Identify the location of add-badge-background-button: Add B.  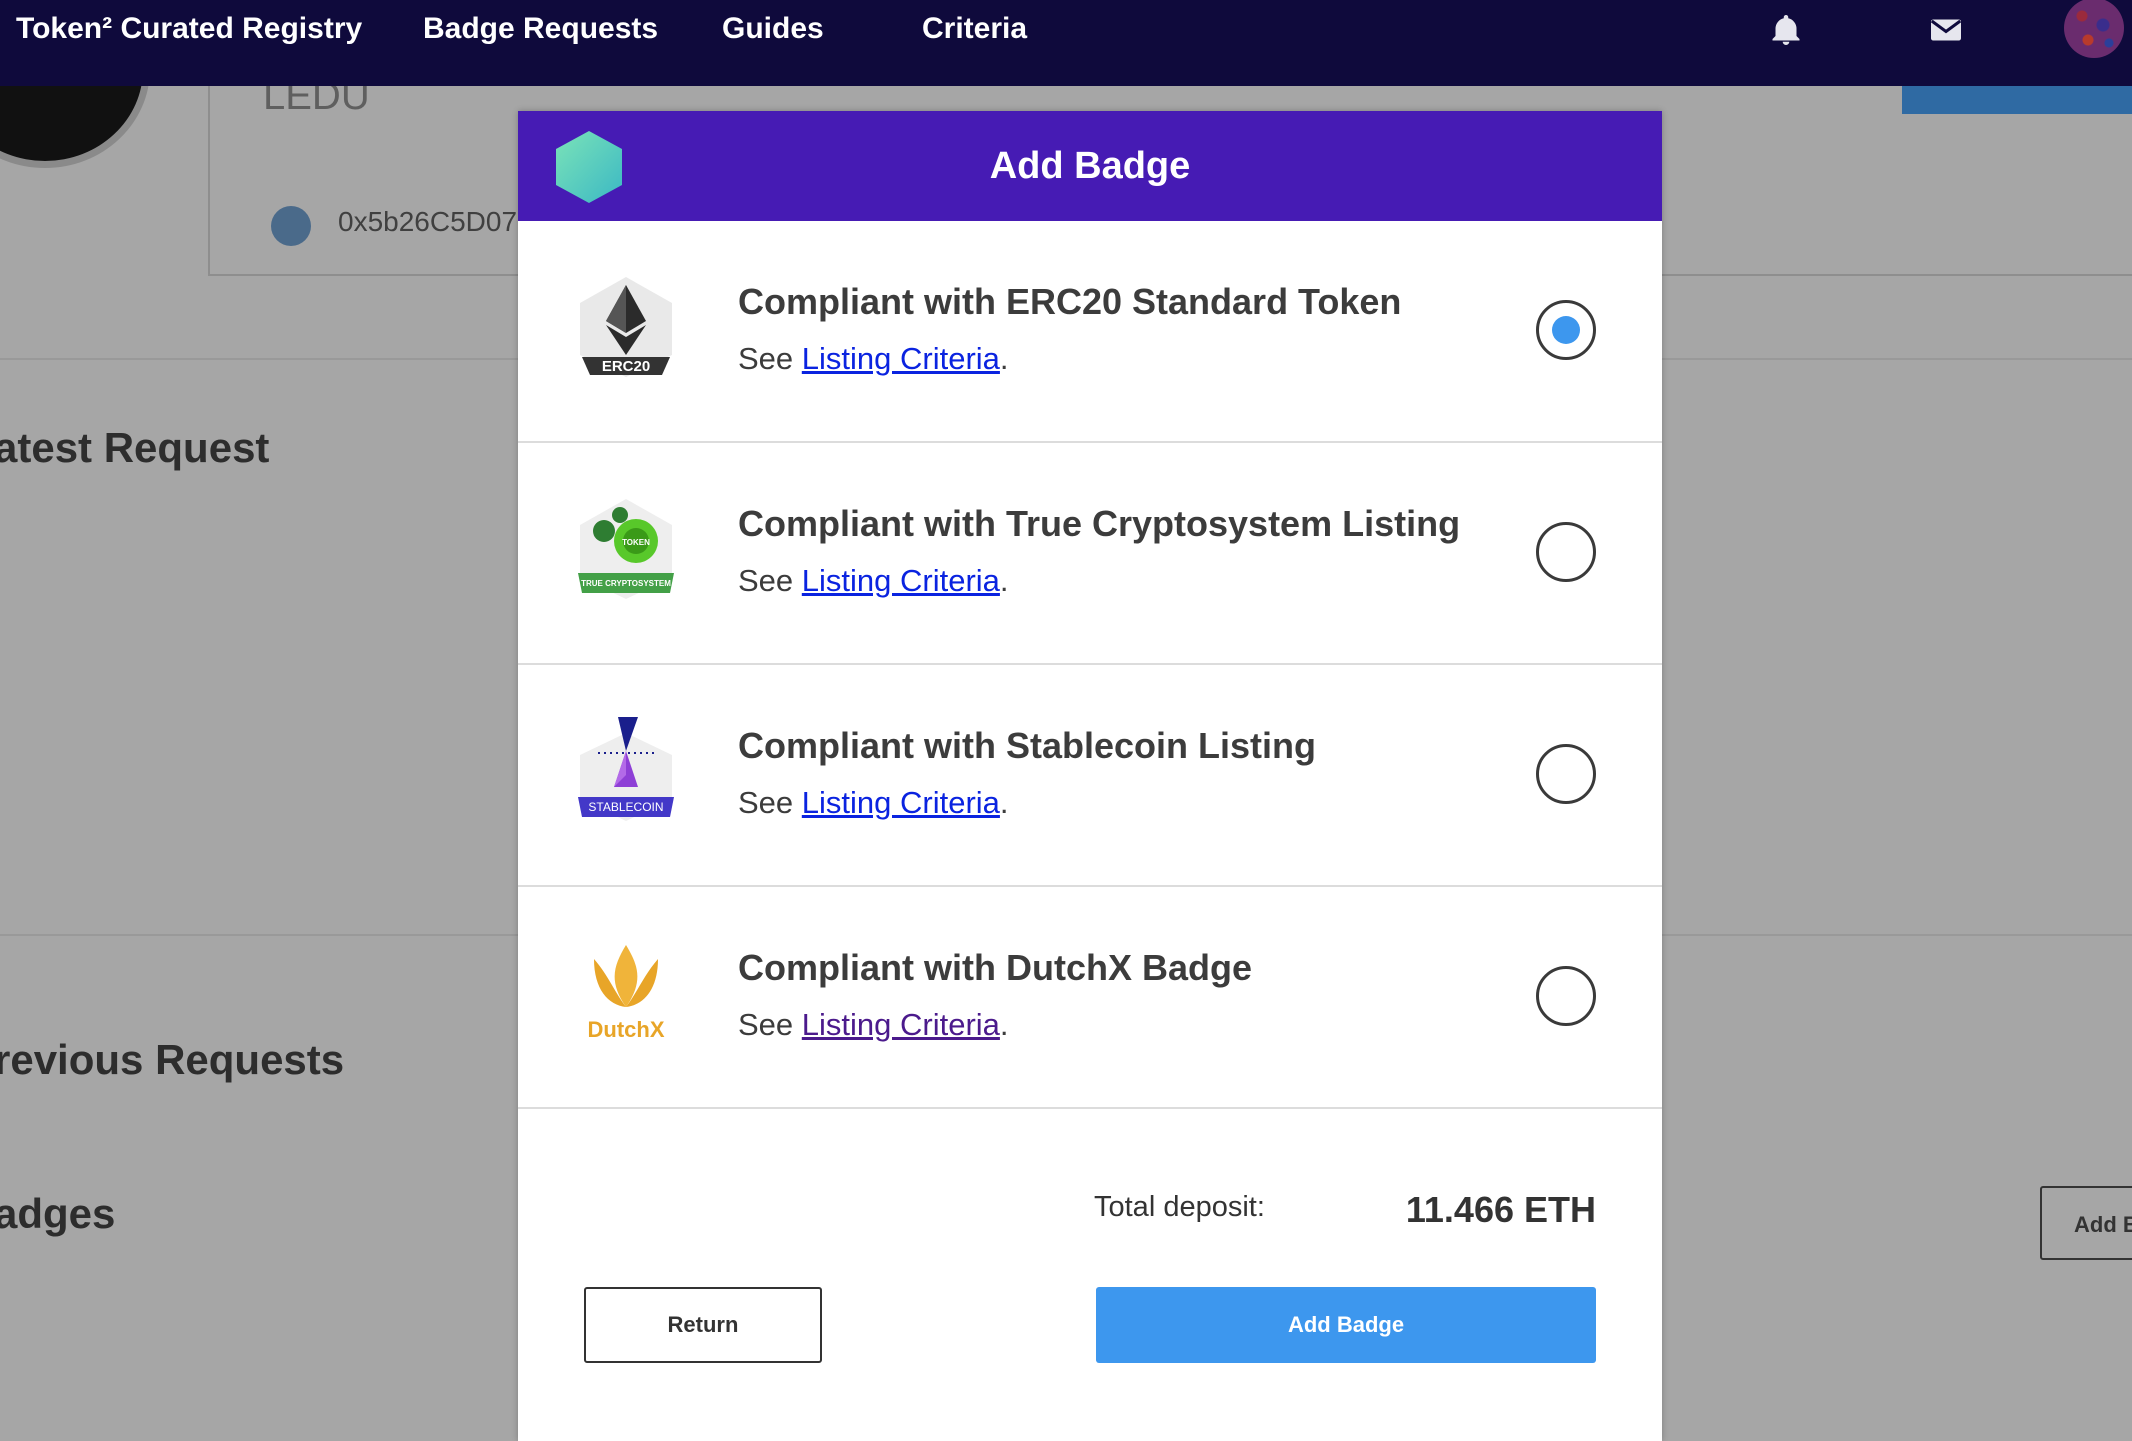
(2086, 1223).